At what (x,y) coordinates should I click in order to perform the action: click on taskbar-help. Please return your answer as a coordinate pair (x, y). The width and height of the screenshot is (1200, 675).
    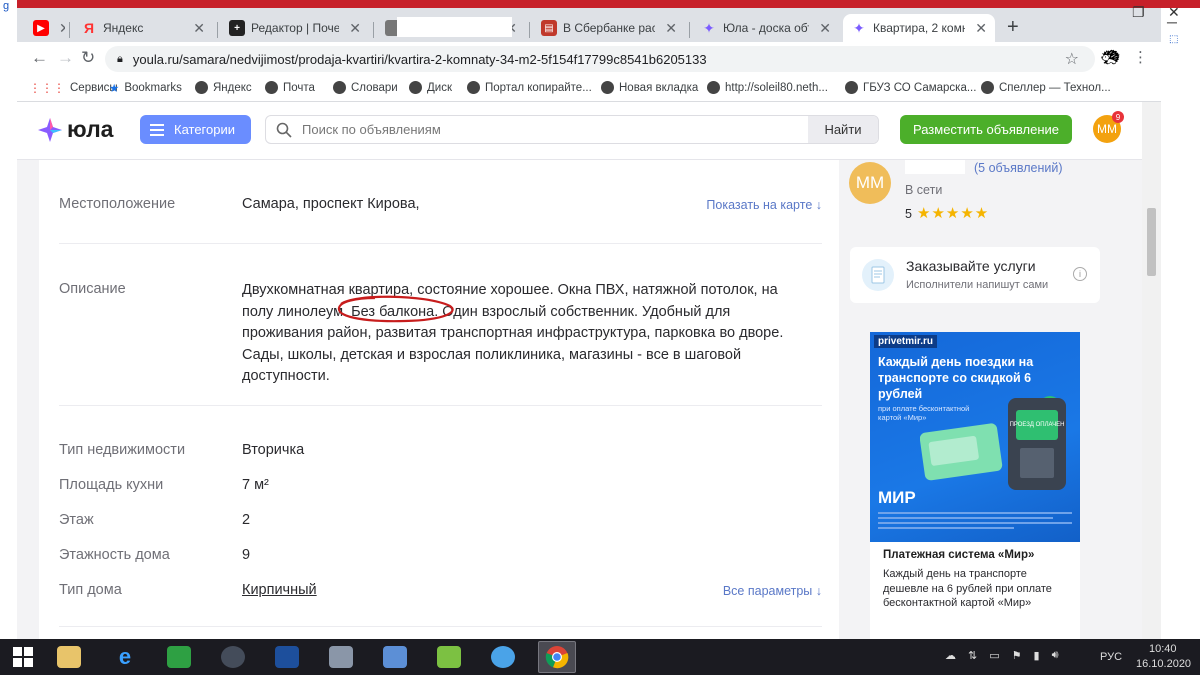
    Looking at the image, I should click on (287, 657).